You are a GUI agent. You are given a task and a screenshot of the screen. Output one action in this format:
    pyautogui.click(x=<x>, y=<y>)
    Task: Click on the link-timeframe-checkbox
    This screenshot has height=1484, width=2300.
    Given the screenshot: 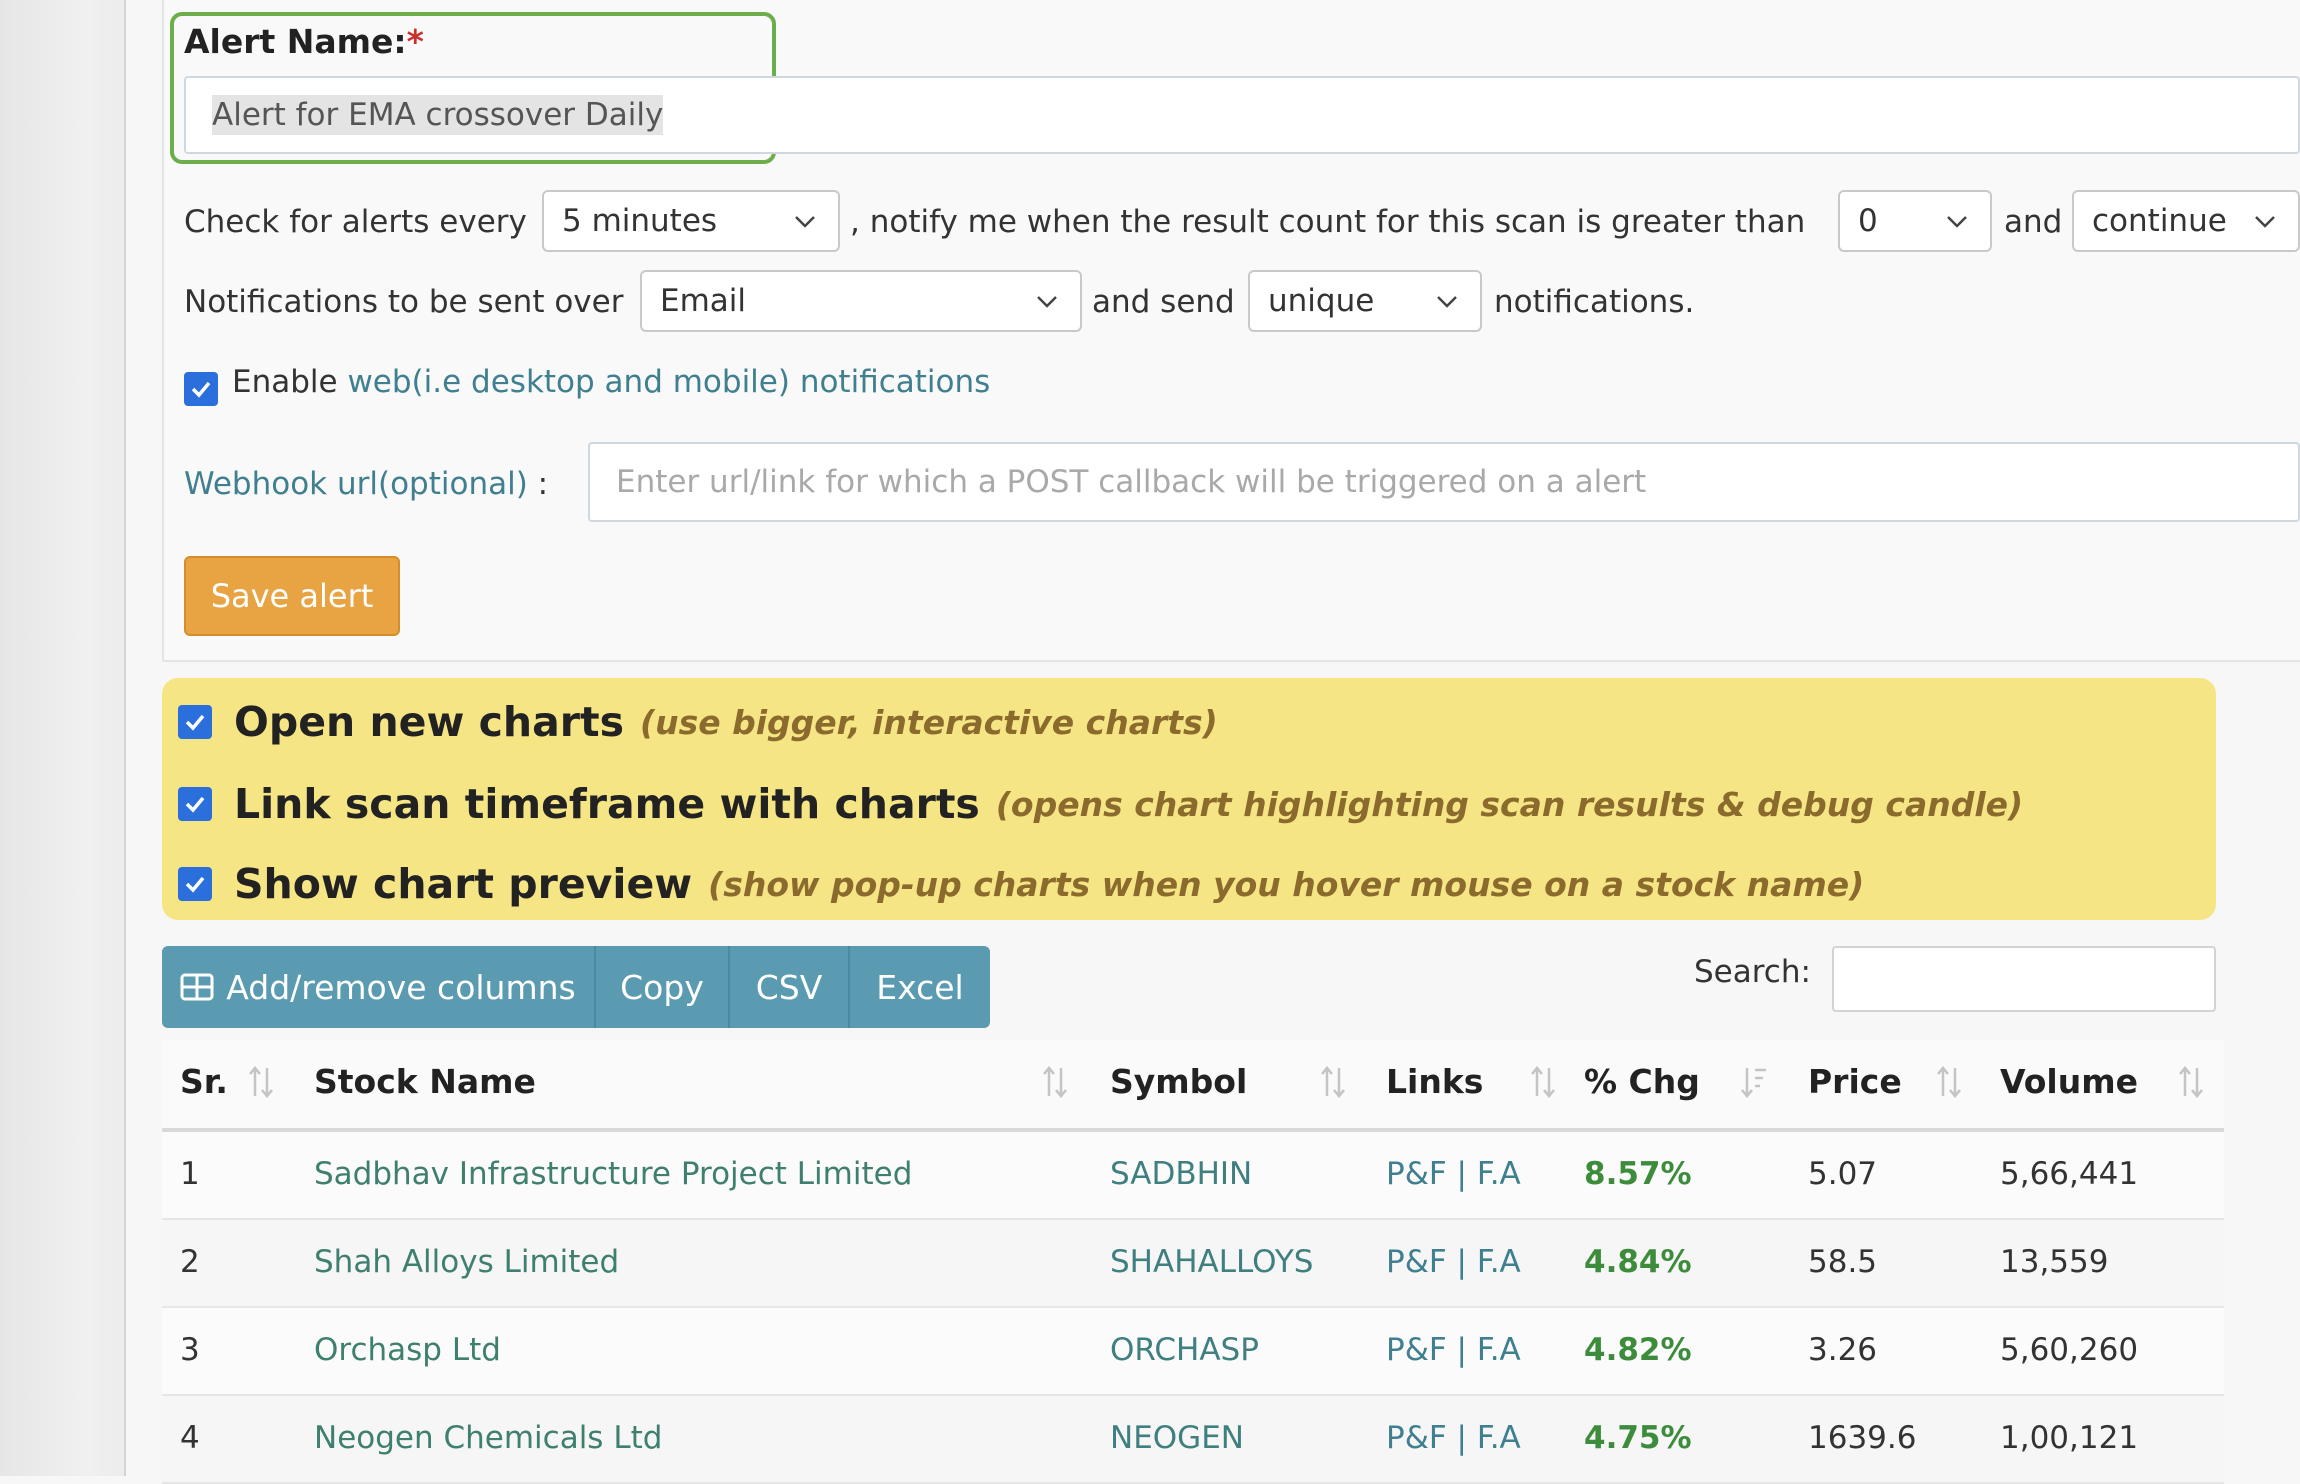 What is the action you would take?
    pyautogui.click(x=195, y=804)
    